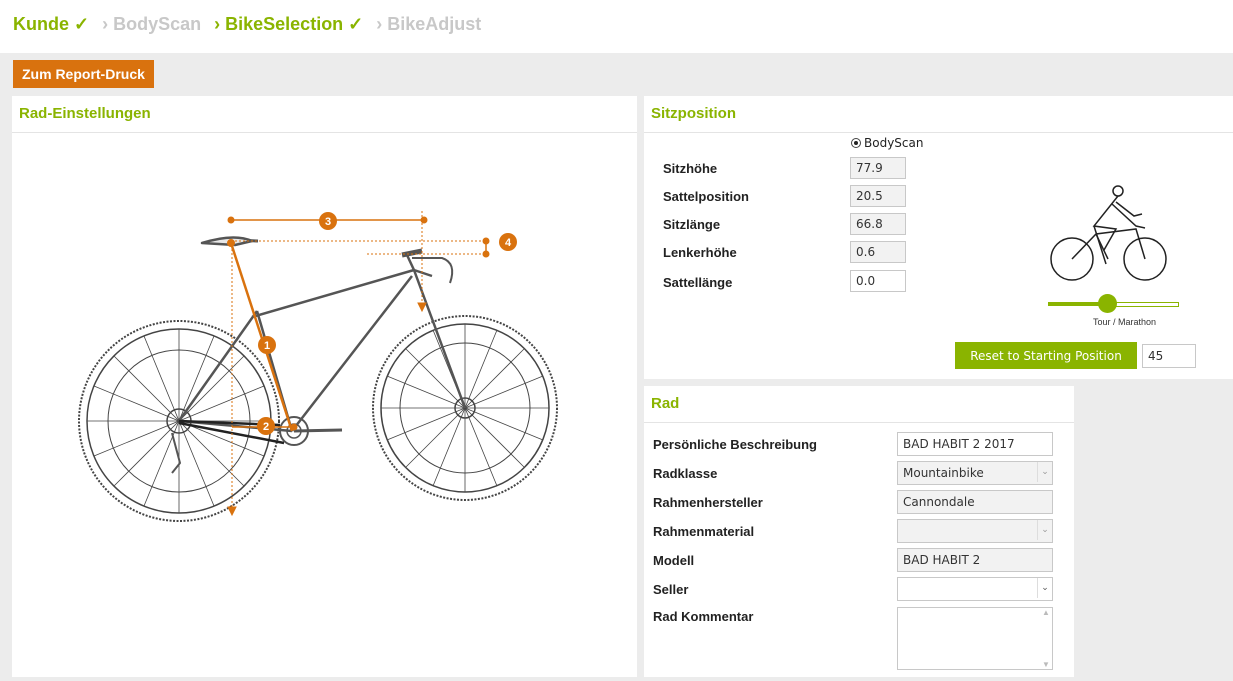 The width and height of the screenshot is (1233, 681). What do you see at coordinates (975, 502) in the screenshot?
I see `rahmenhersteller-input: Cannondale` at bounding box center [975, 502].